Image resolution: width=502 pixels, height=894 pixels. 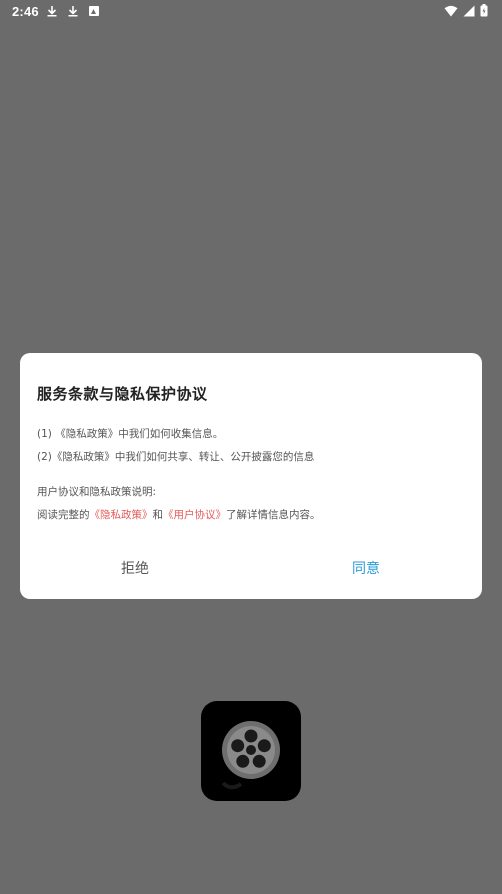 I want to click on film-reel-icon, so click(x=250, y=755).